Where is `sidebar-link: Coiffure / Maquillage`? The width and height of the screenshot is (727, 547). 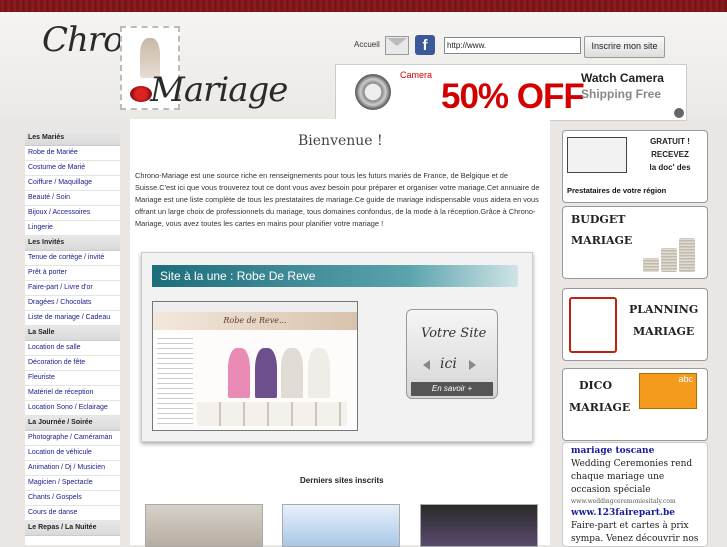
sidebar-link: Coiffure / Maquillage is located at coordinates (72, 183).